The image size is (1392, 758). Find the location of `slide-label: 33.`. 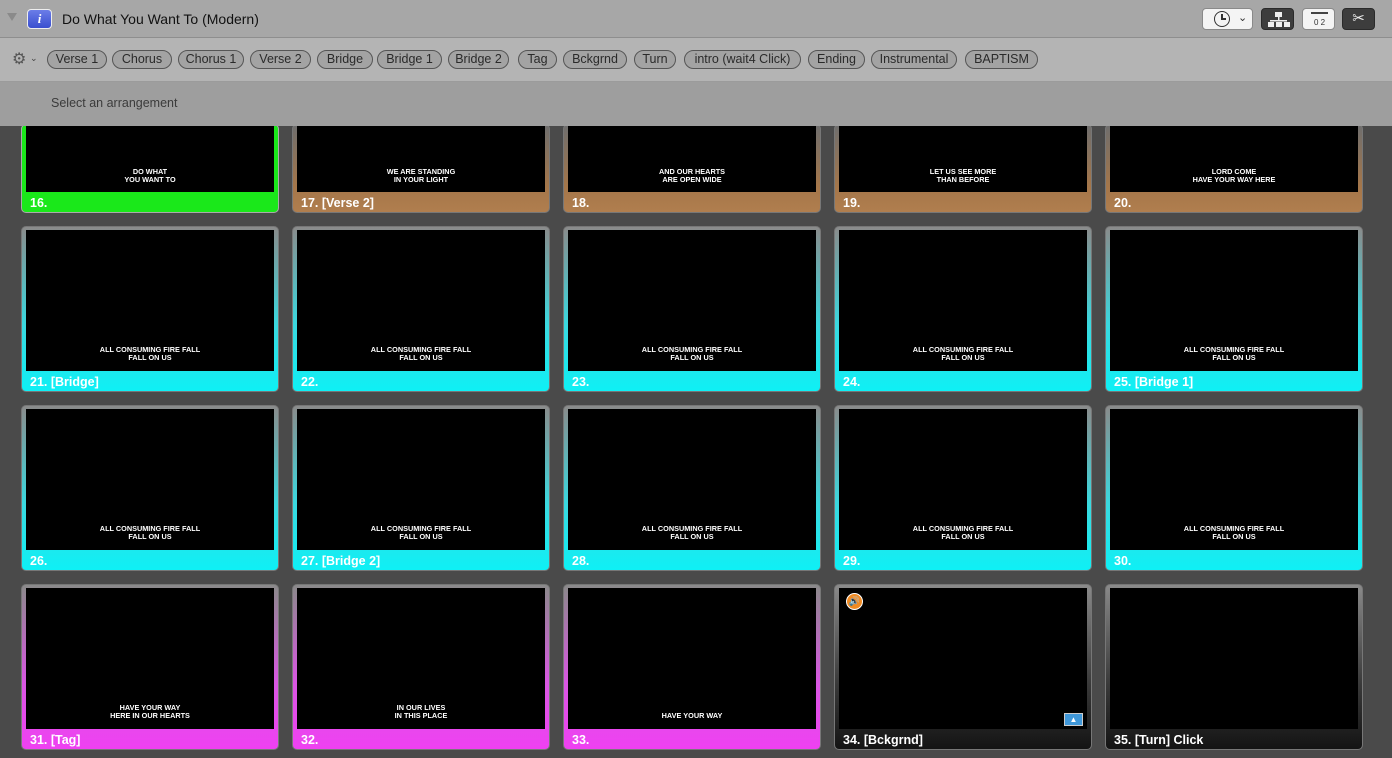

slide-label: 33. is located at coordinates (581, 740).